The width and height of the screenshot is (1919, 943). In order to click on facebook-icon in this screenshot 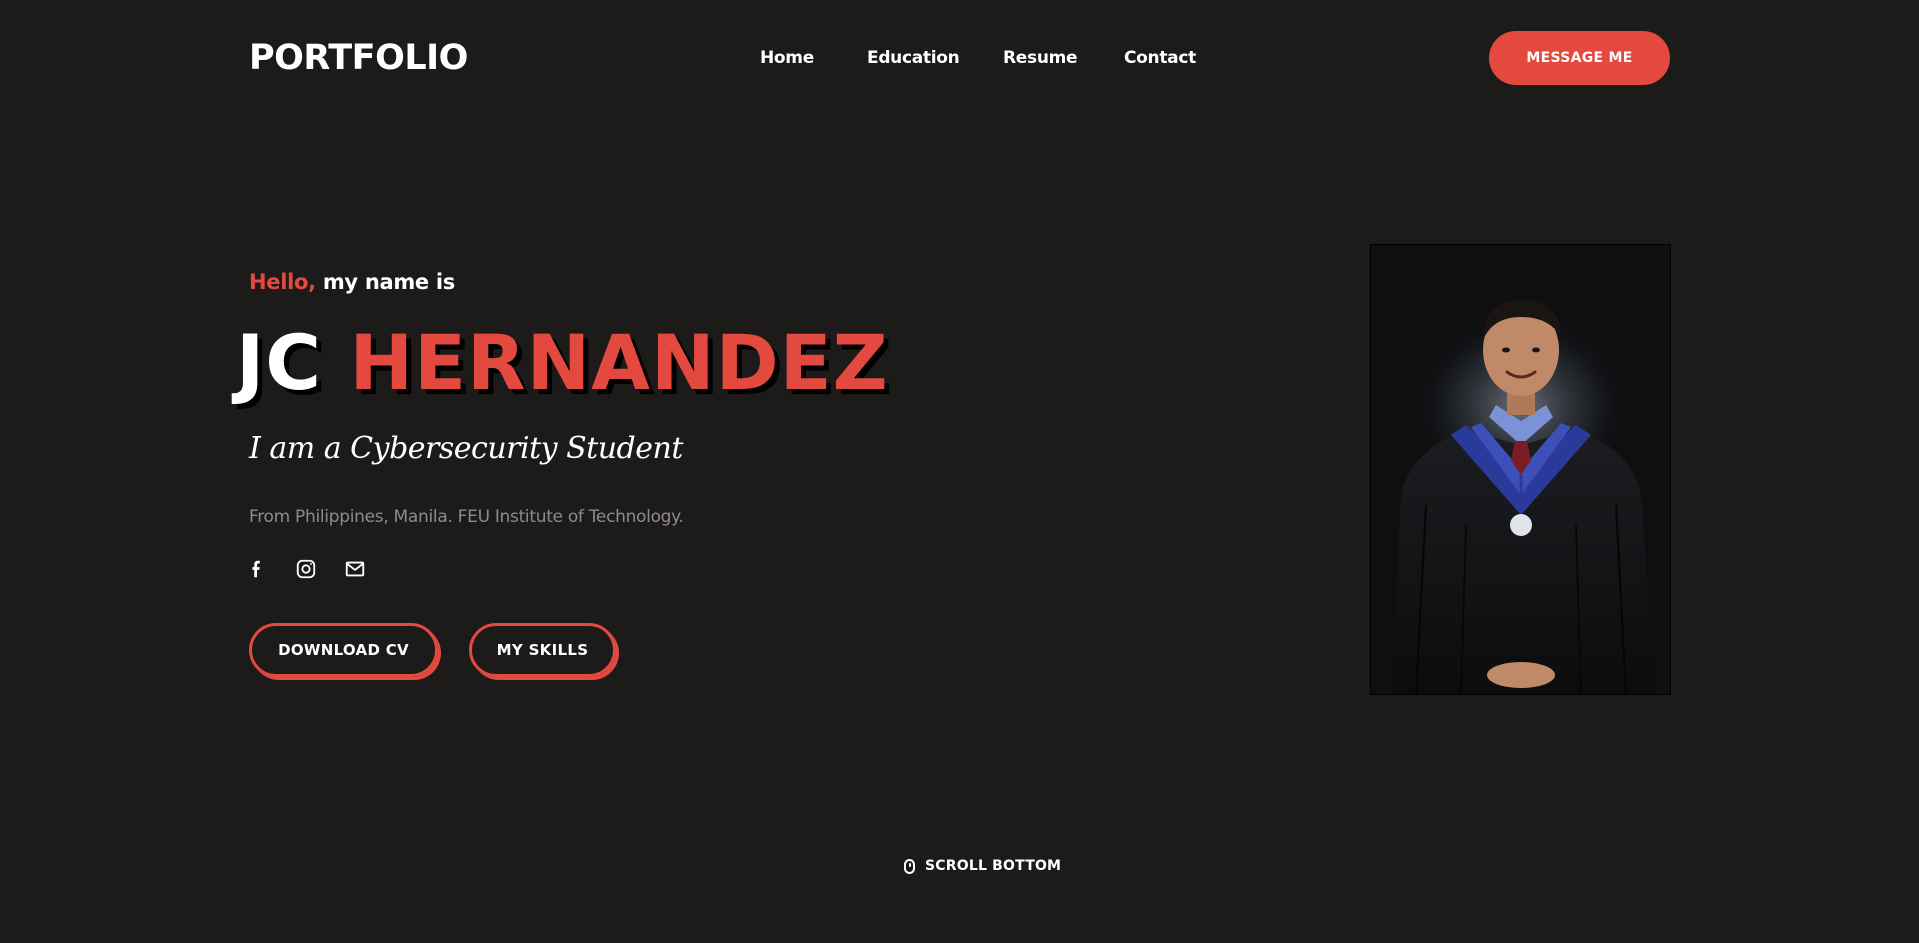, I will do `click(256, 569)`.